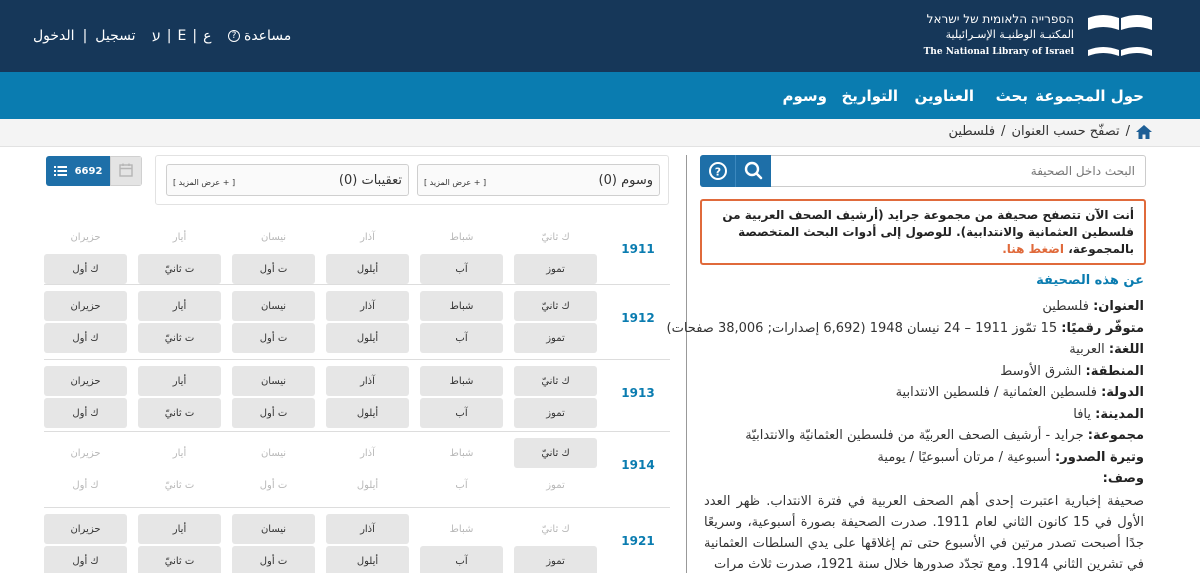 The width and height of the screenshot is (1200, 573). Describe the element at coordinates (273, 485) in the screenshot. I see `month-disabled: ت أول` at that location.